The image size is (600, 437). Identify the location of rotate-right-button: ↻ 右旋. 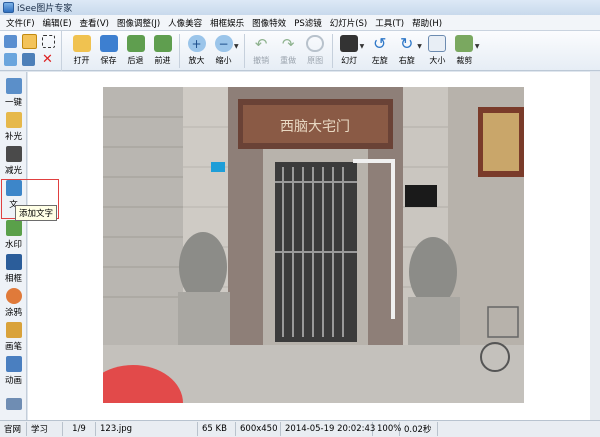
(406, 51).